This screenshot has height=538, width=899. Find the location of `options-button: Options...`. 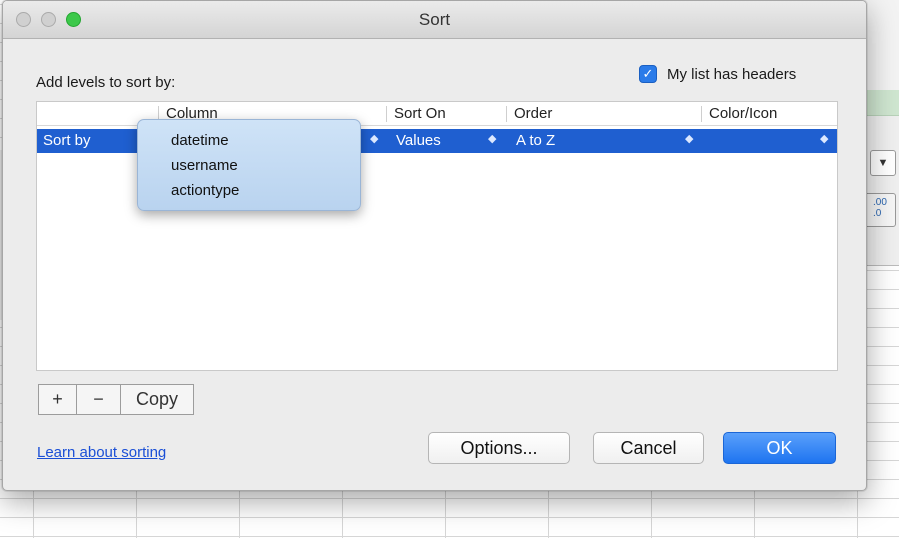

options-button: Options... is located at coordinates (499, 448).